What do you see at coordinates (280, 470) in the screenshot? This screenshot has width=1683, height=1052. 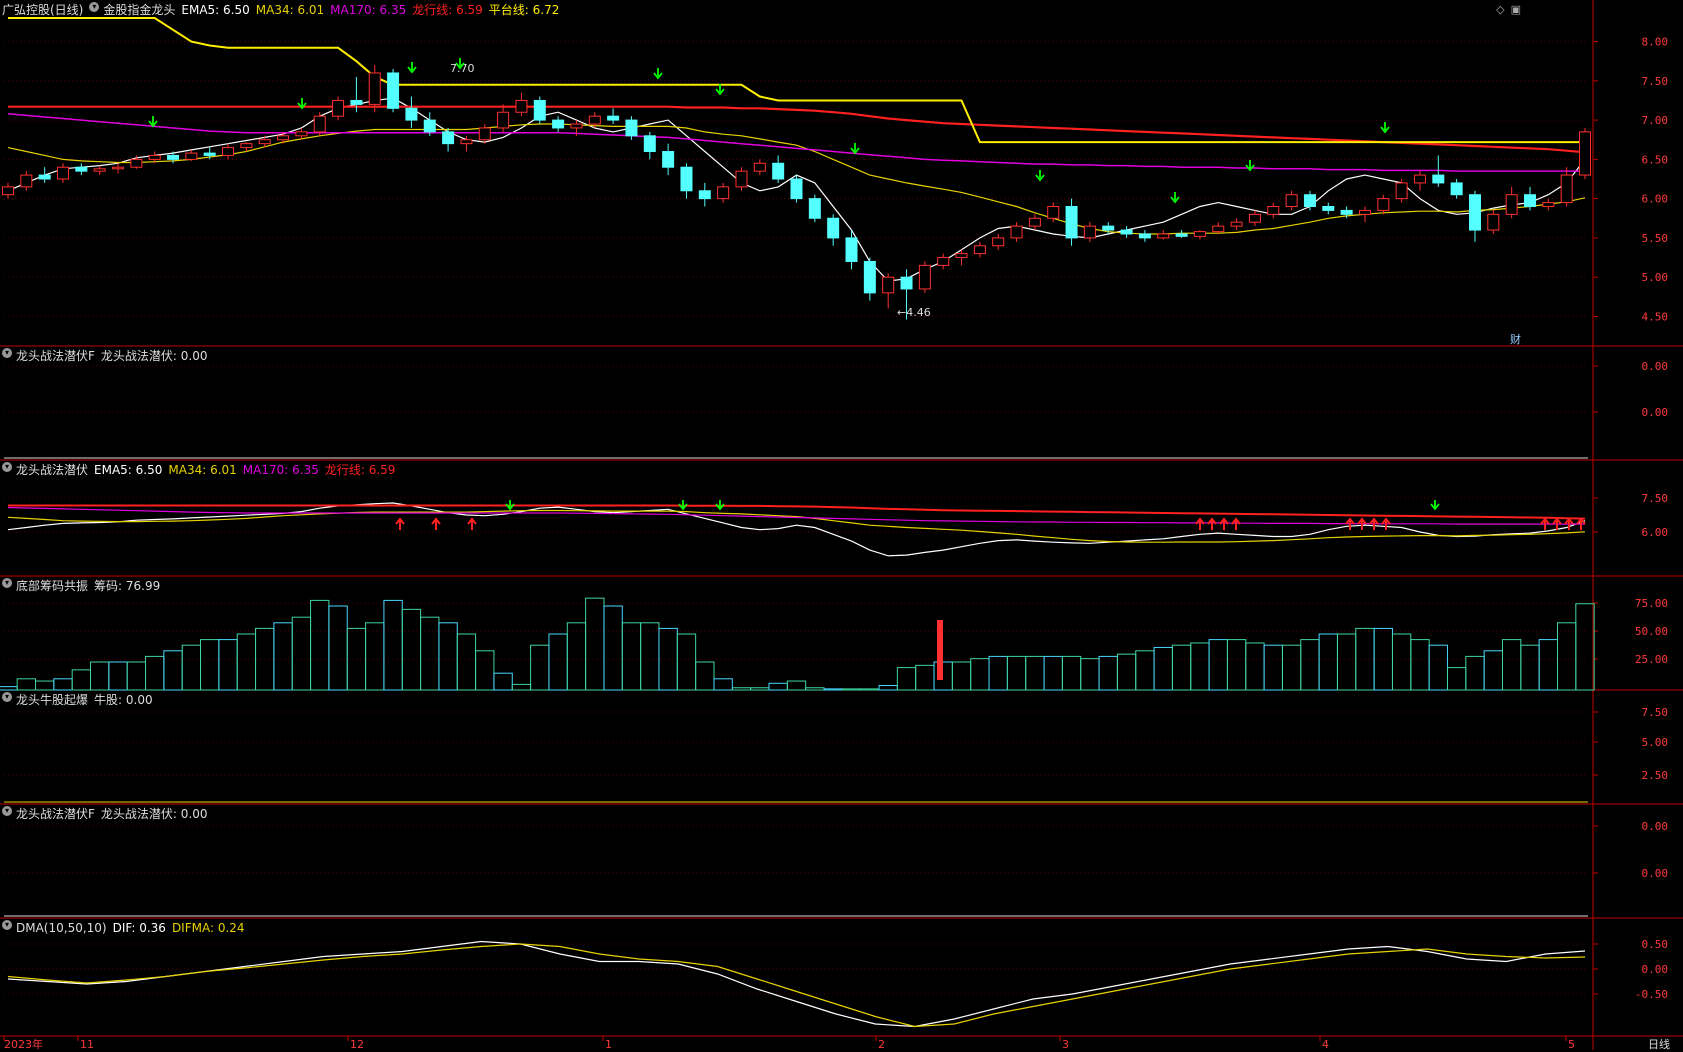 I see `header-text: MA170: 6.35` at bounding box center [280, 470].